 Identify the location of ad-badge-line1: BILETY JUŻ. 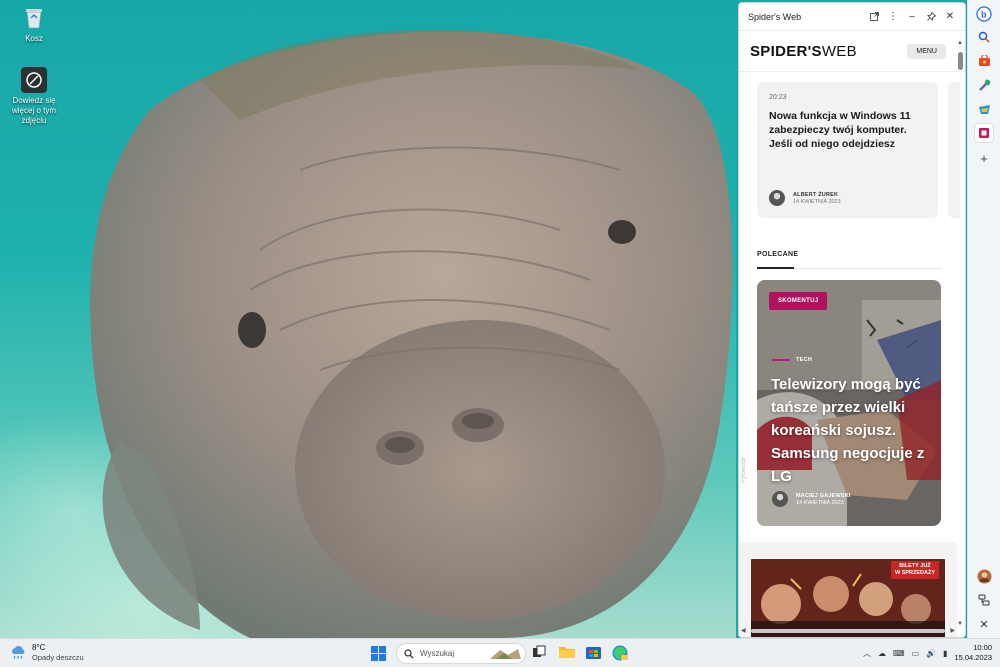
(915, 566).